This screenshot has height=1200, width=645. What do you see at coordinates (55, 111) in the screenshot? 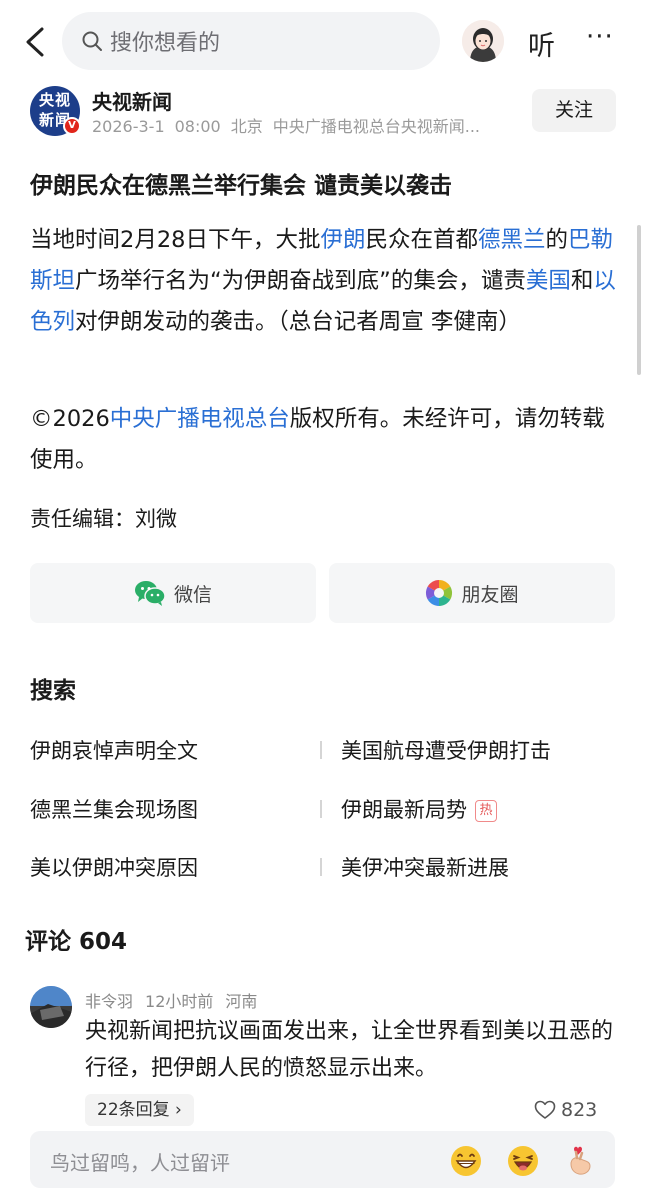
I see `source-logo: 央视 新闻 V` at bounding box center [55, 111].